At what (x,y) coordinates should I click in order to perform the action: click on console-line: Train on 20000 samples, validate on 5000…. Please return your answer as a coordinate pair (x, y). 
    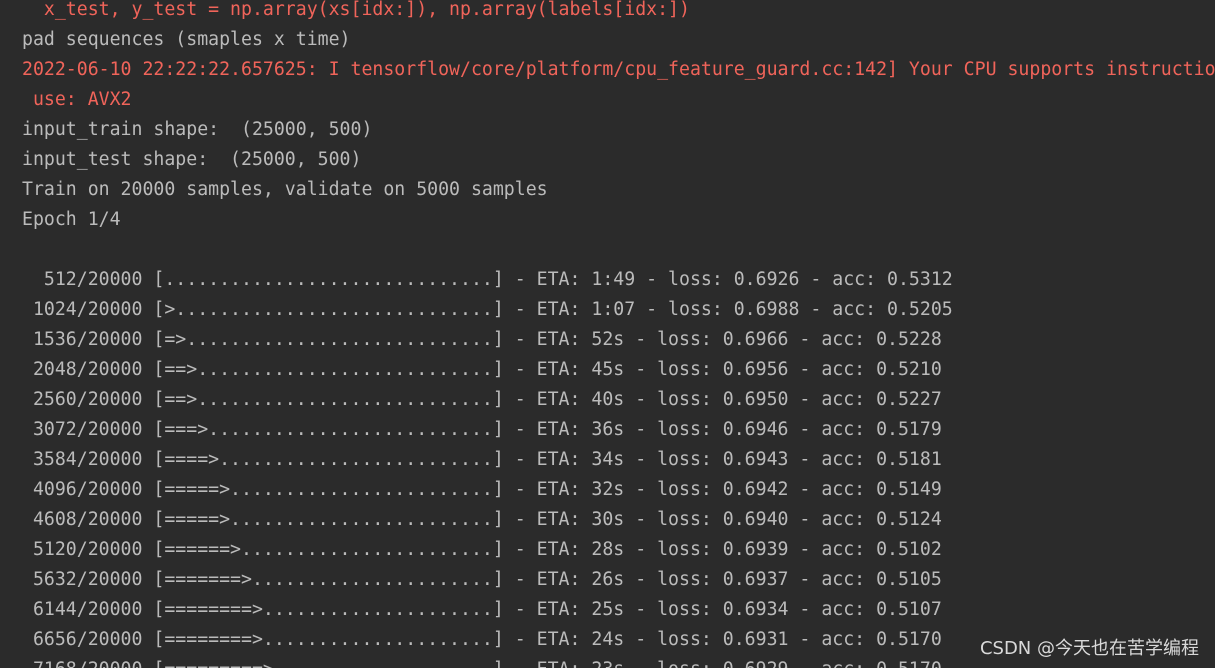
    Looking at the image, I should click on (285, 189).